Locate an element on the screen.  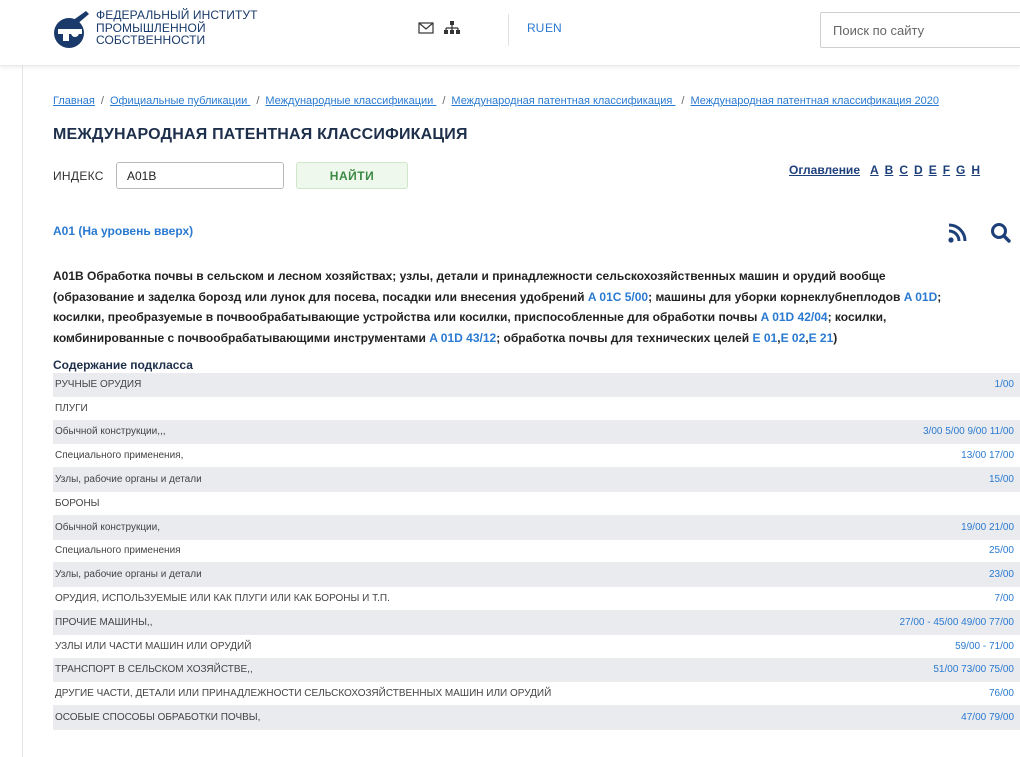
table-row: Узлы, рабочие органы и детали 15/00 is located at coordinates (536, 480).